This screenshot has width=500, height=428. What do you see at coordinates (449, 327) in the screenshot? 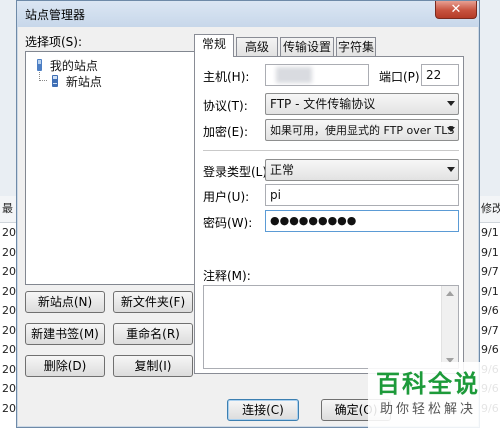
I see `comments-scrollbar` at bounding box center [449, 327].